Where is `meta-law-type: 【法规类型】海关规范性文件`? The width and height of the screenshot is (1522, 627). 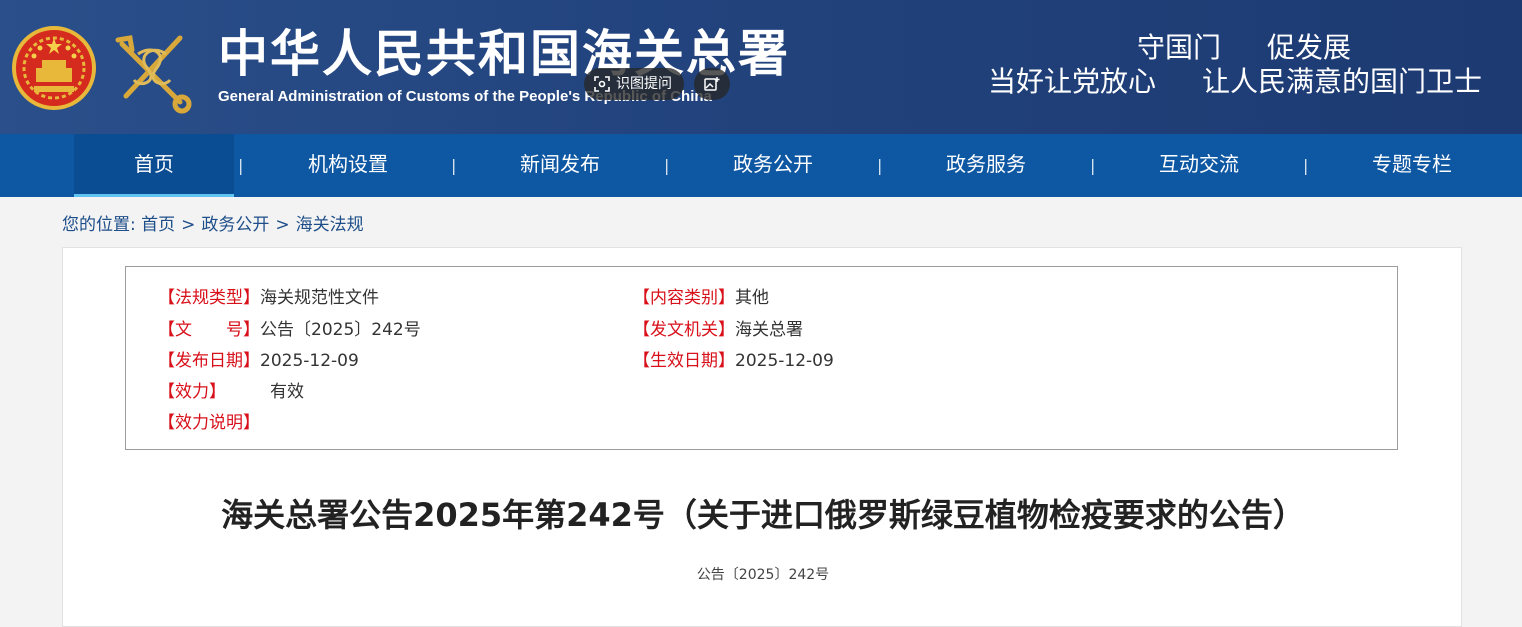
meta-law-type: 【法规类型】海关规范性文件 is located at coordinates (268, 298).